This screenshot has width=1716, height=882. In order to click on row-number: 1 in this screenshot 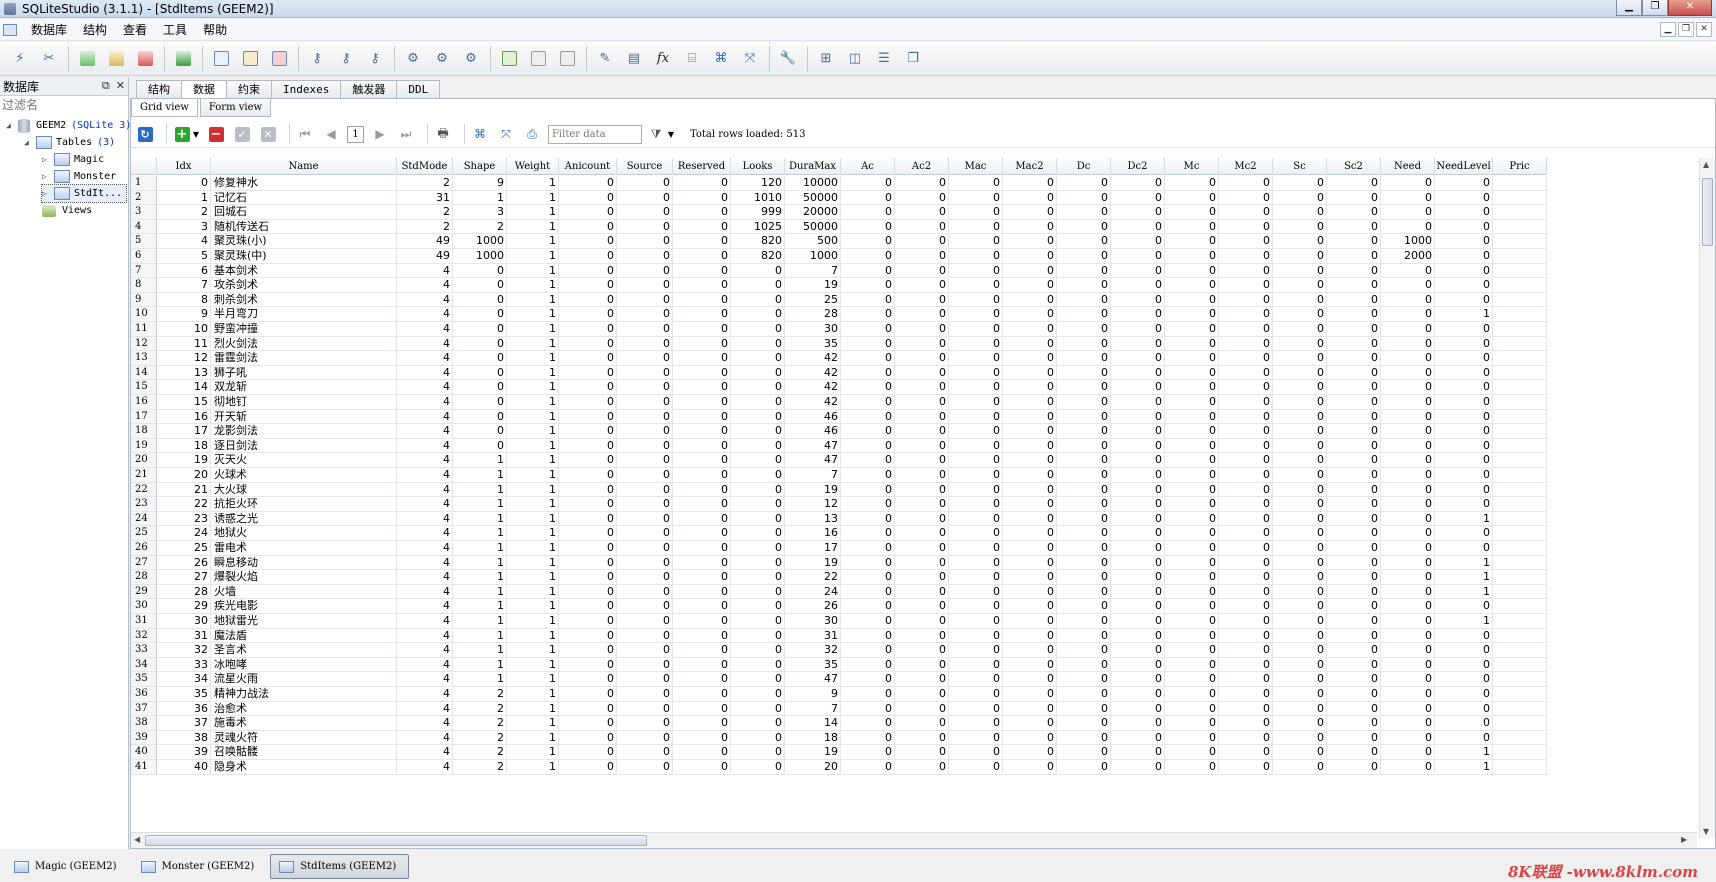, I will do `click(144, 183)`.